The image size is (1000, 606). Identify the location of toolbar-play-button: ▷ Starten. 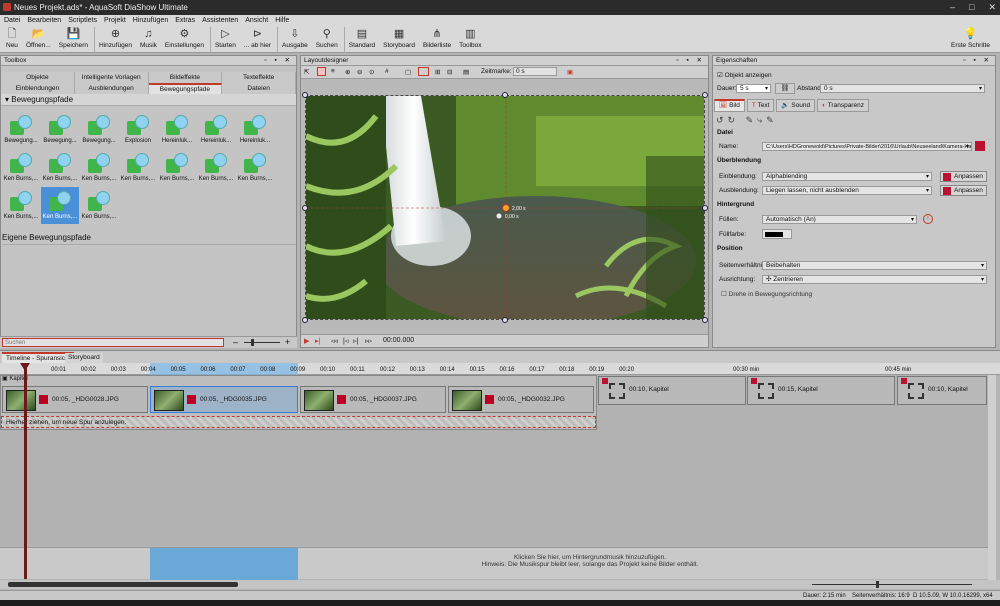
(224, 40).